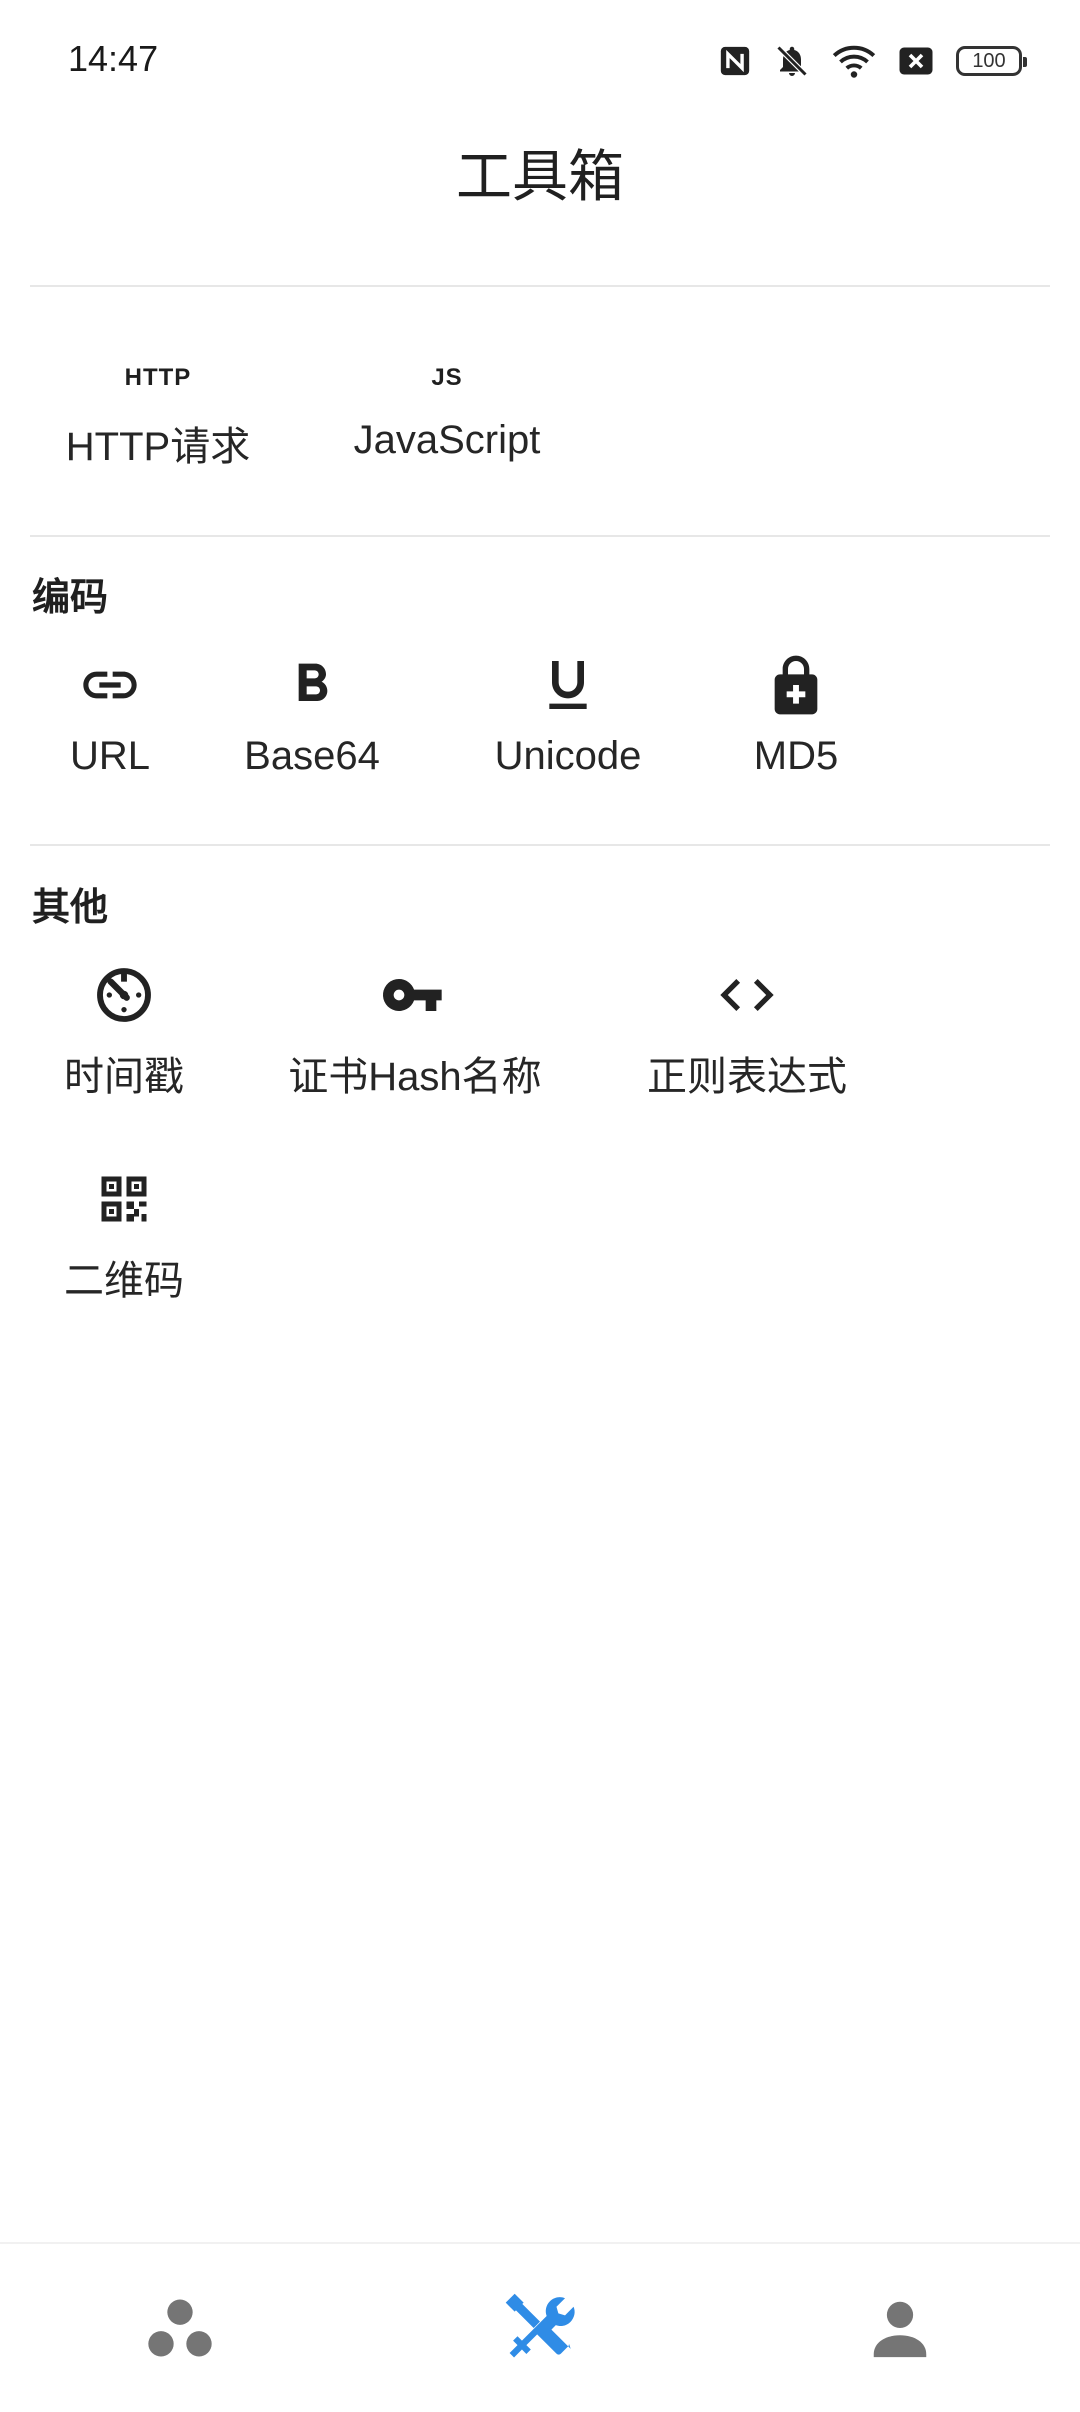 The height and width of the screenshot is (2412, 1080). I want to click on person-icon, so click(900, 2329).